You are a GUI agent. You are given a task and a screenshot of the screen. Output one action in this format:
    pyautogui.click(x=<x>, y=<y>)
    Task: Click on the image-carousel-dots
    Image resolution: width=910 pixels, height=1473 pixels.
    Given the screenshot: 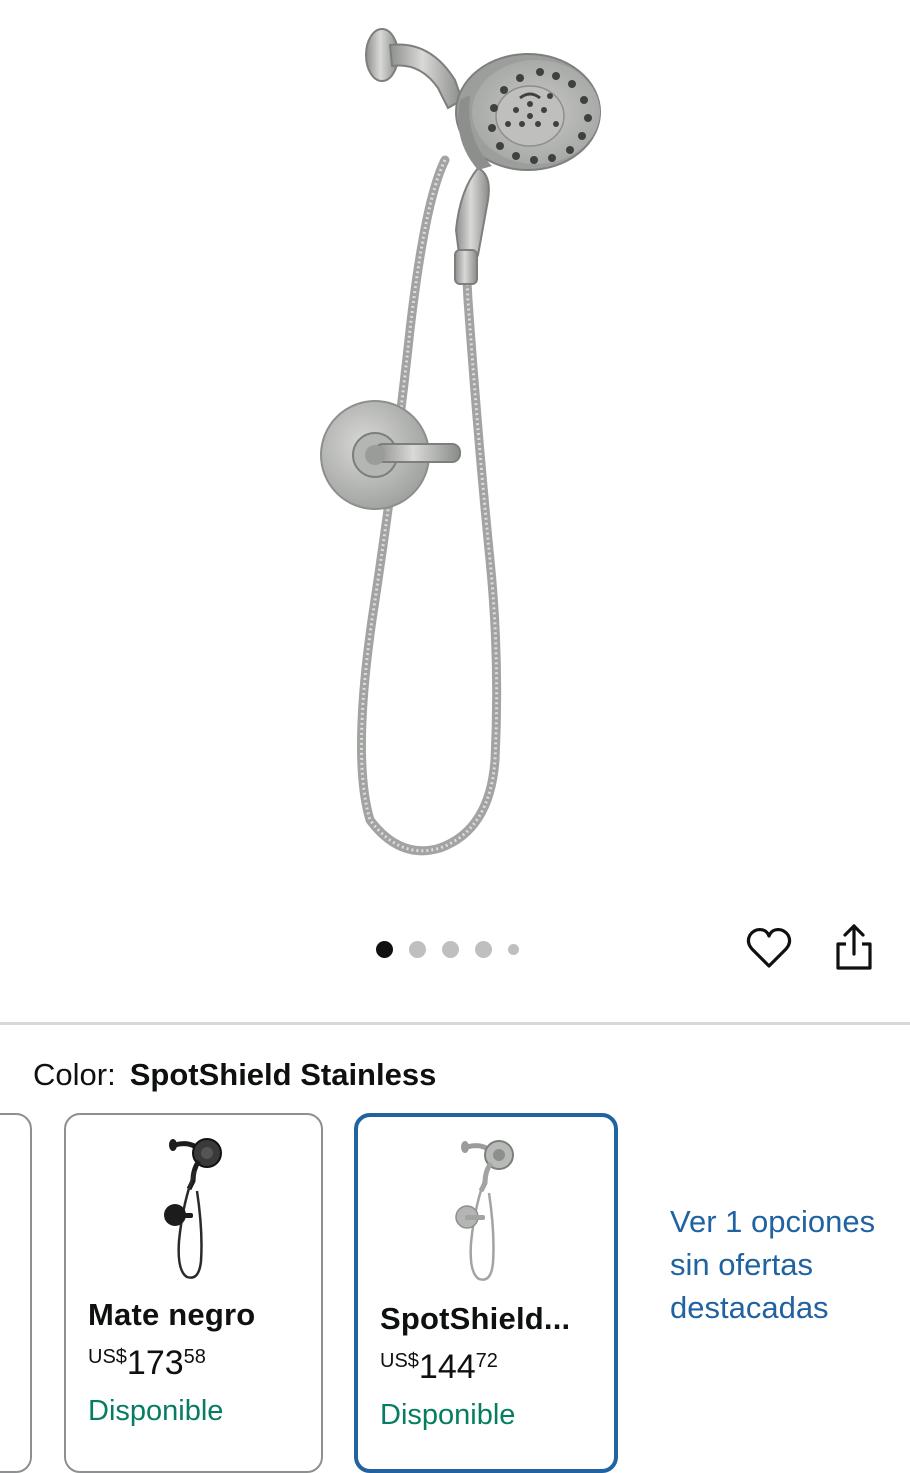 What is the action you would take?
    pyautogui.click(x=447, y=949)
    